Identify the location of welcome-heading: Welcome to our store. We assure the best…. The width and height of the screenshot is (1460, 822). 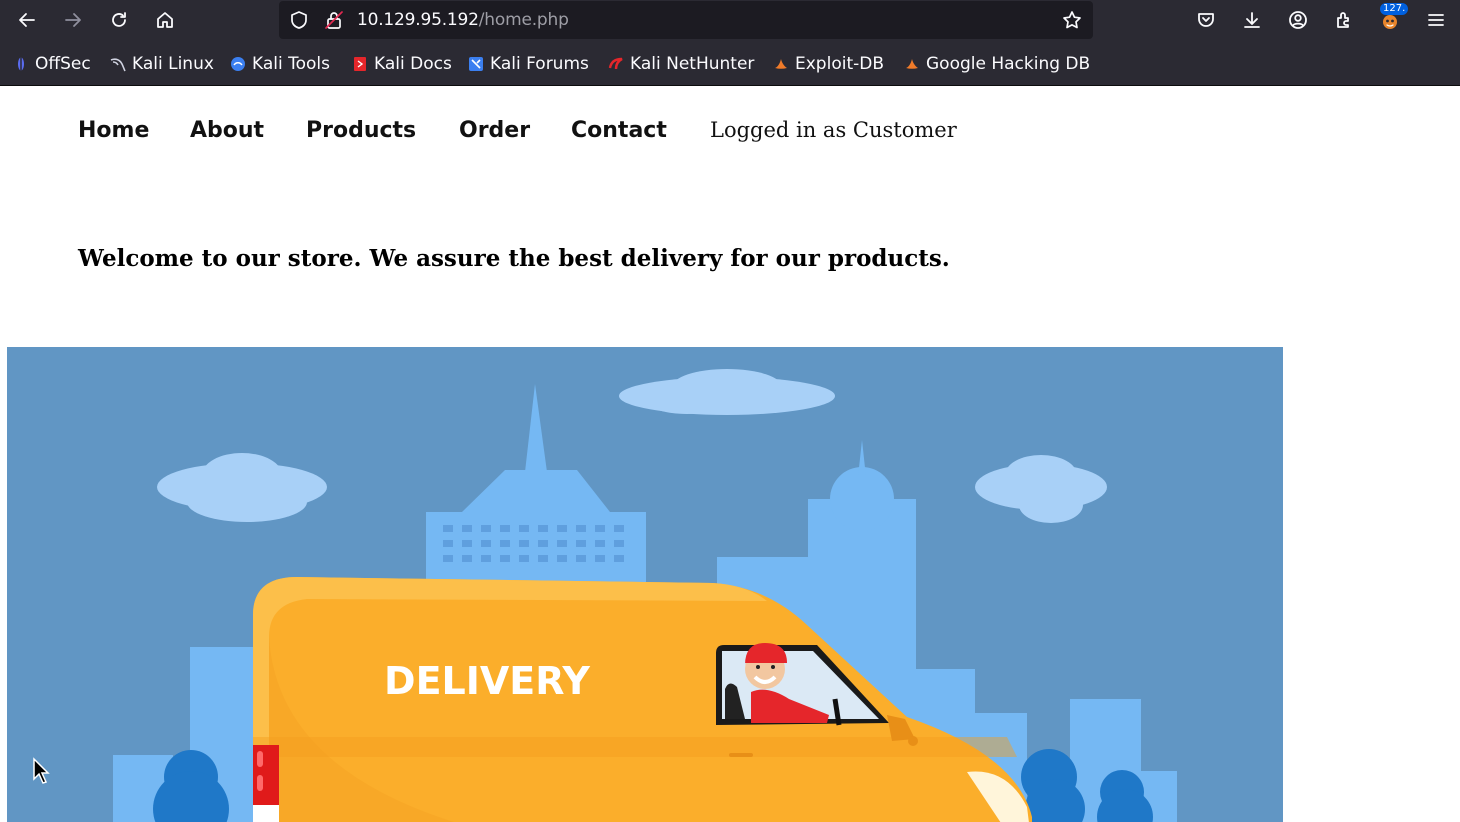
(514, 258).